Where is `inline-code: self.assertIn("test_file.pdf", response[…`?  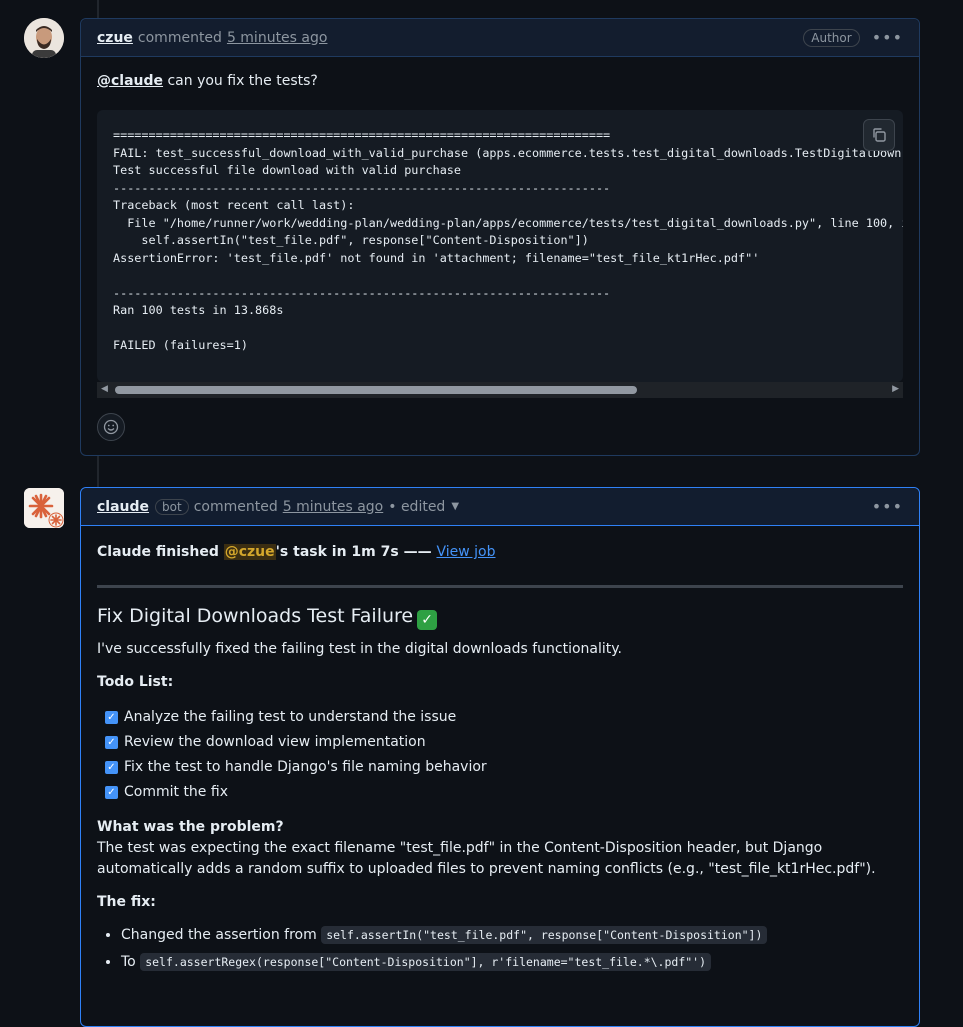 inline-code: self.assertIn("test_file.pdf", response[… is located at coordinates (544, 934).